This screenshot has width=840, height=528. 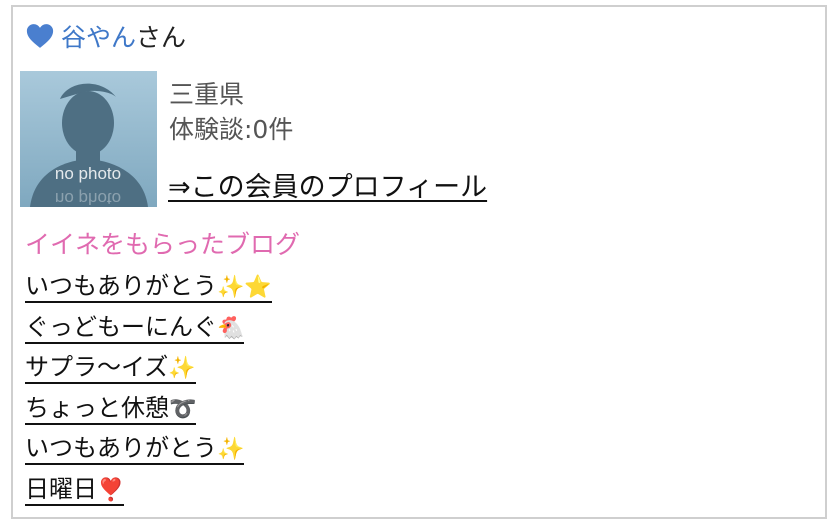 I want to click on curly-loop-icon: ➰, so click(x=183, y=409).